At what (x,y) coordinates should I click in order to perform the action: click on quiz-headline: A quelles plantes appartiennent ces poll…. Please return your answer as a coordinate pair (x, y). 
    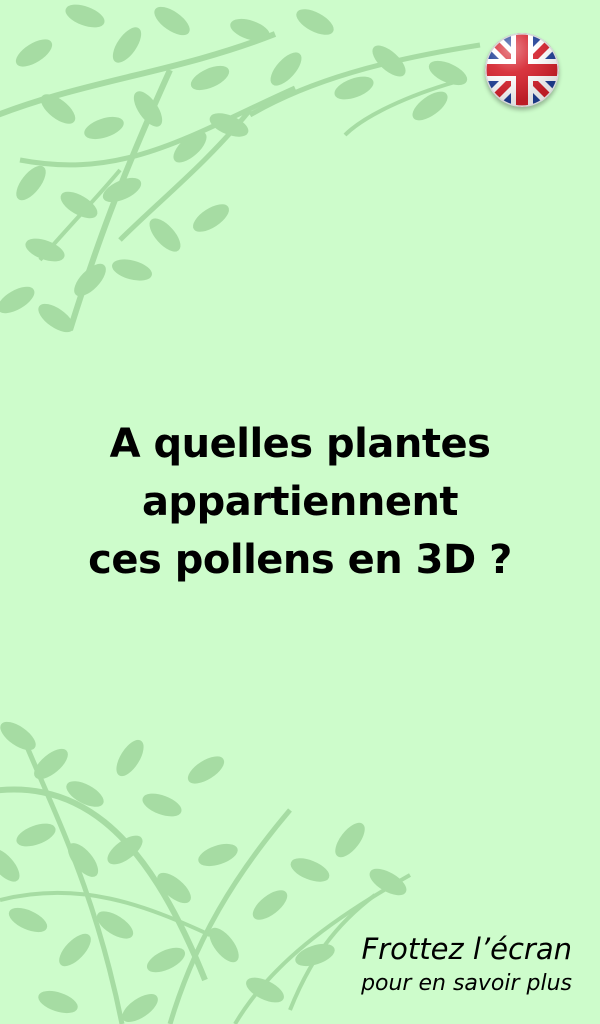
    Looking at the image, I should click on (300, 502).